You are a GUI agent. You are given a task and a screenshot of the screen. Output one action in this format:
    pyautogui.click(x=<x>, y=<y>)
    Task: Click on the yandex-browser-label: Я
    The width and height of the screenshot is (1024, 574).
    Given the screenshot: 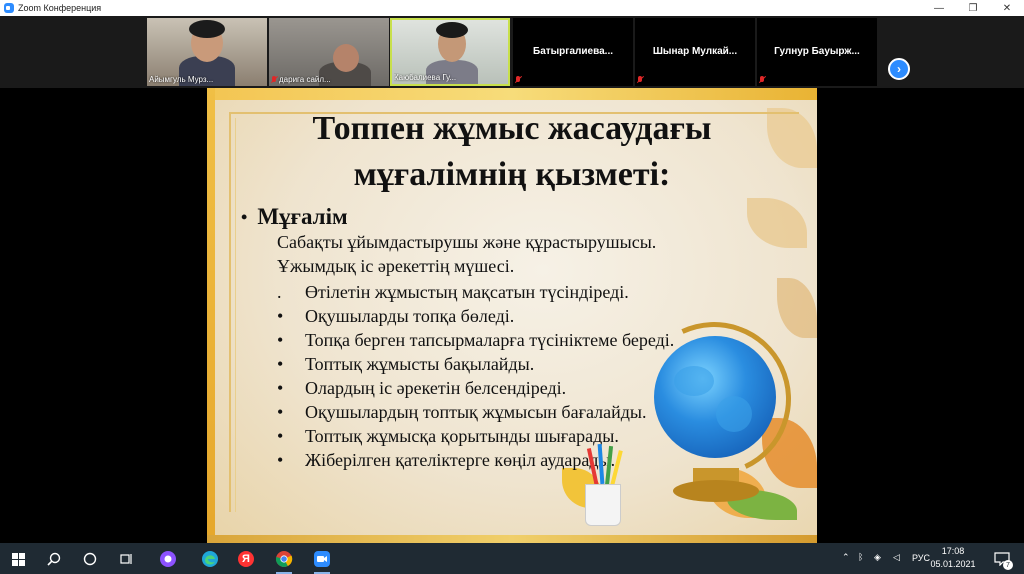 What is the action you would take?
    pyautogui.click(x=246, y=559)
    